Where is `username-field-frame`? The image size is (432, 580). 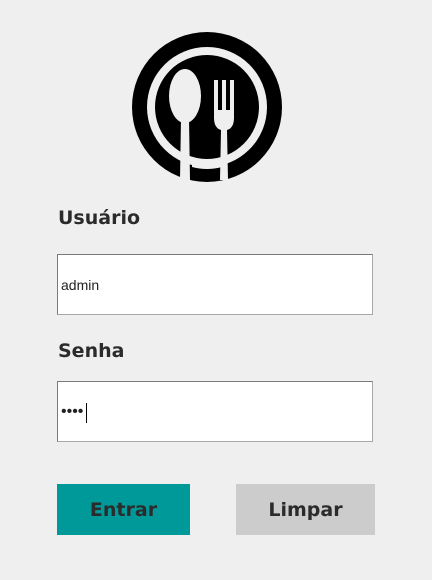
username-field-frame is located at coordinates (215, 284).